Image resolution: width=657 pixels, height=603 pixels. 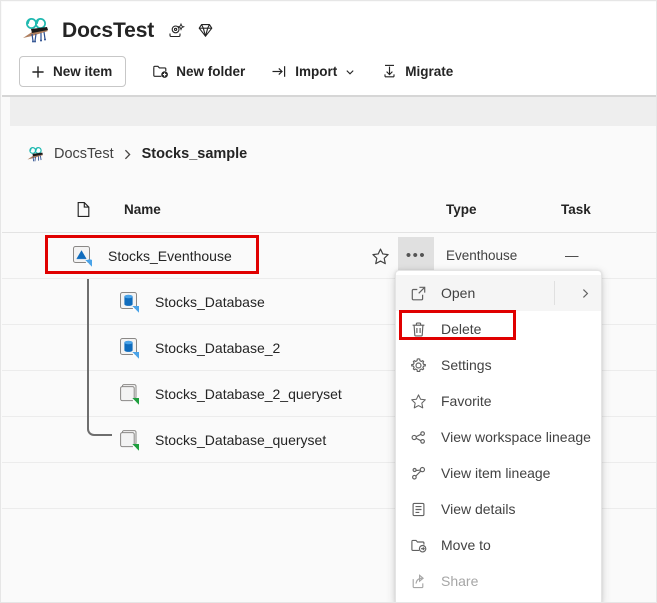 I want to click on new-folder-button: New folder, so click(x=198, y=71).